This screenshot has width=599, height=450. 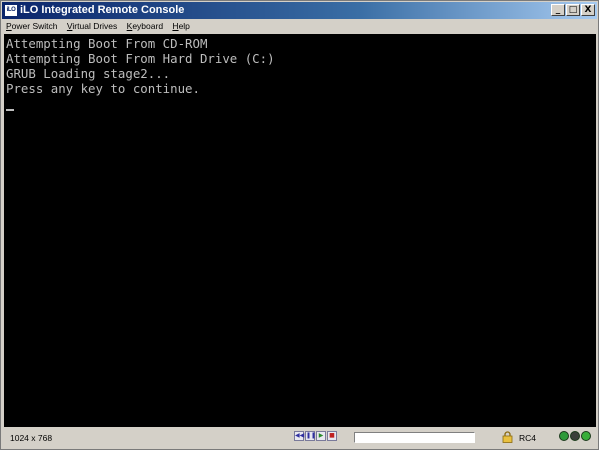 What do you see at coordinates (95, 26) in the screenshot?
I see `menu-label: irtual Drives` at bounding box center [95, 26].